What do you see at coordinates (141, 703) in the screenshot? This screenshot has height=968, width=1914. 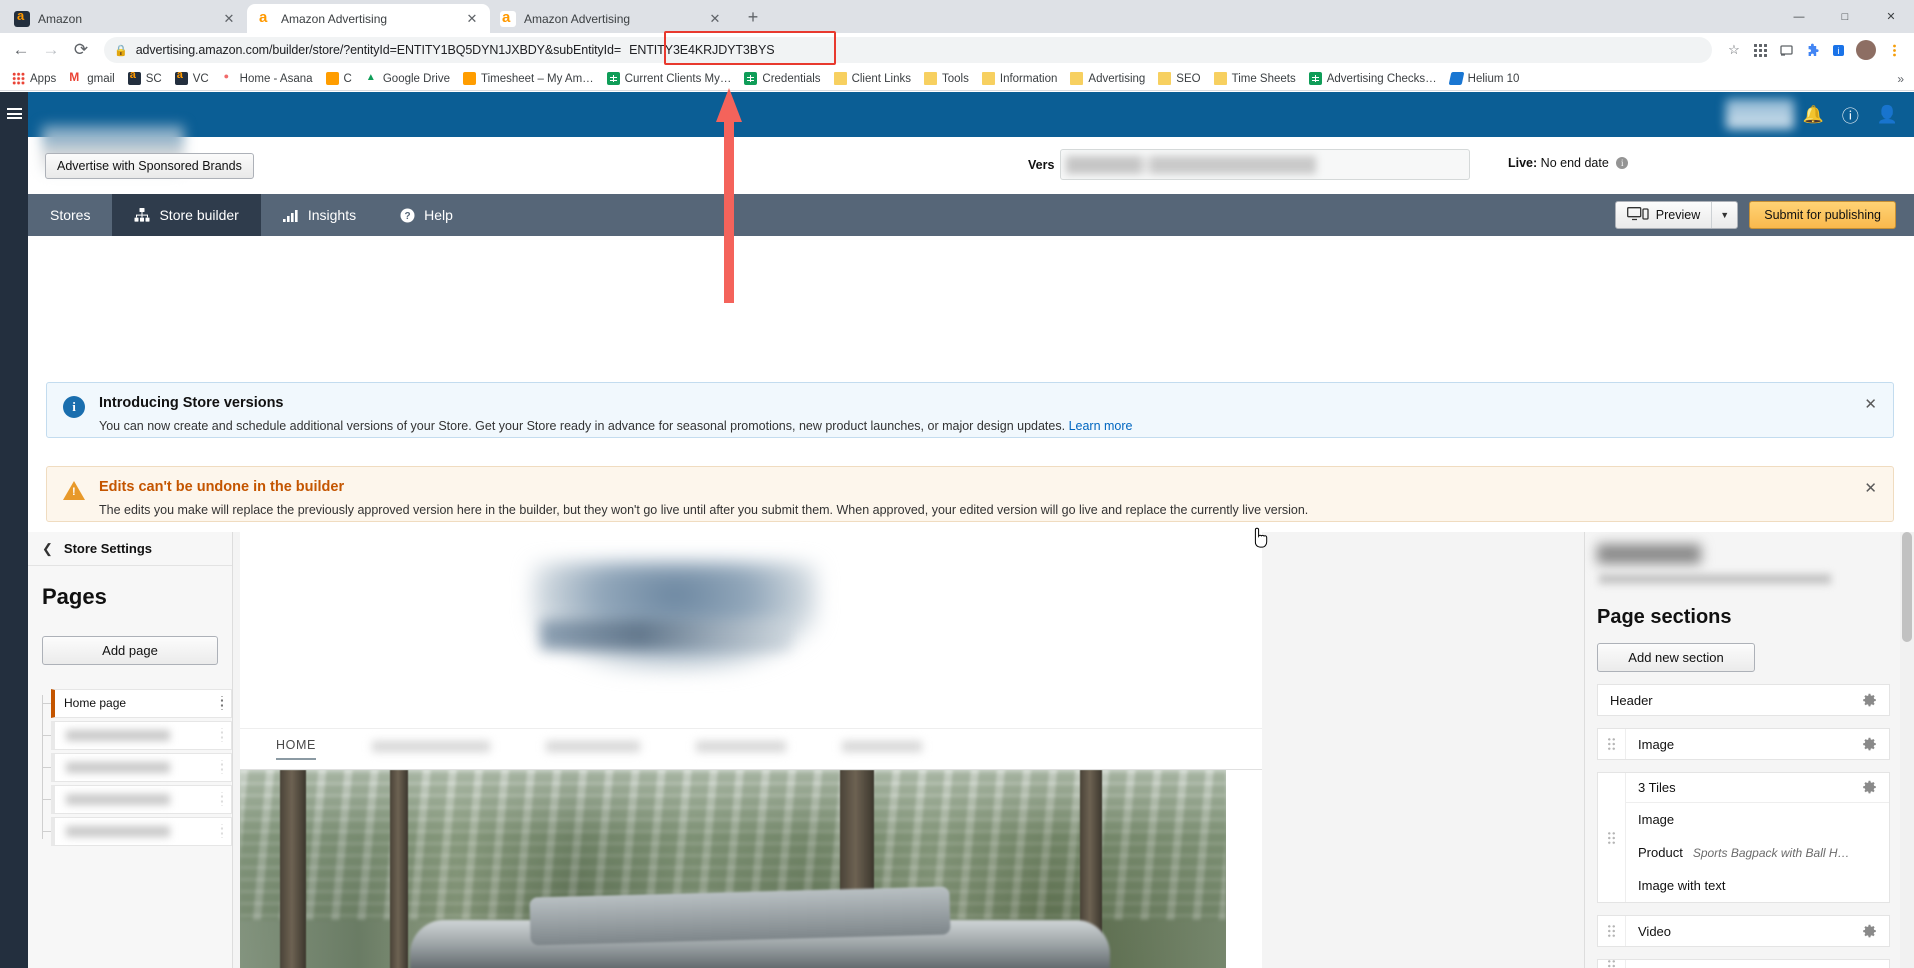 I see `page-item-home: Home page` at bounding box center [141, 703].